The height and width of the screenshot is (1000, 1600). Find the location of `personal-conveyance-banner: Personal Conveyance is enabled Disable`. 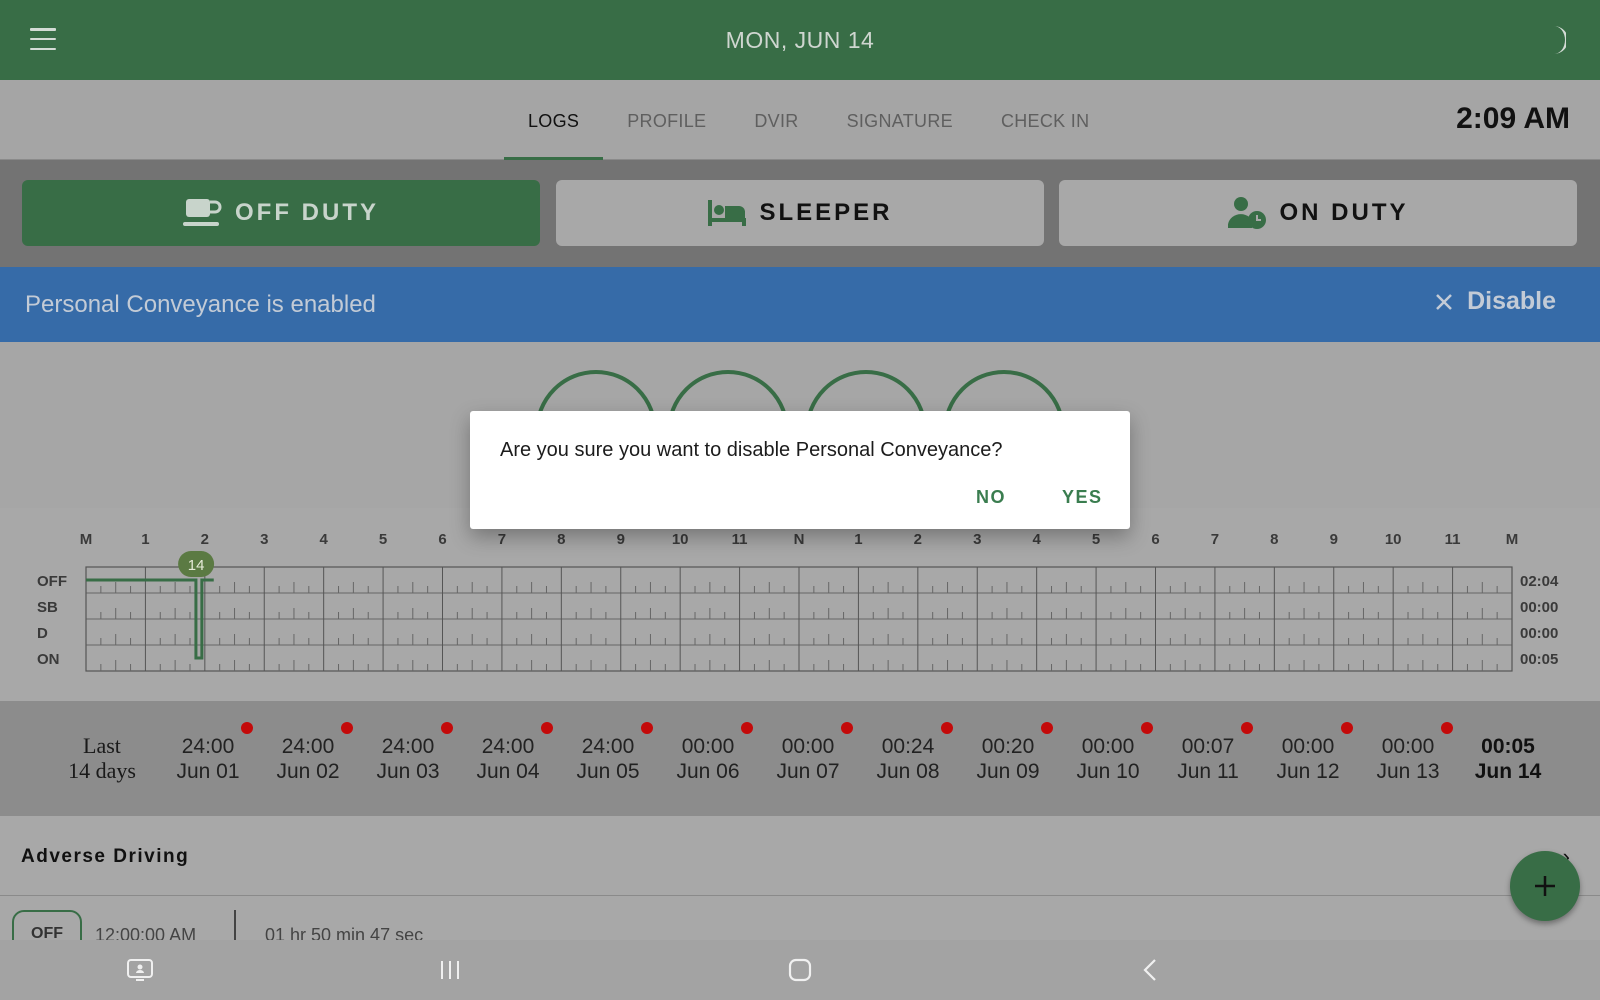

personal-conveyance-banner: Personal Conveyance is enabled Disable is located at coordinates (800, 304).